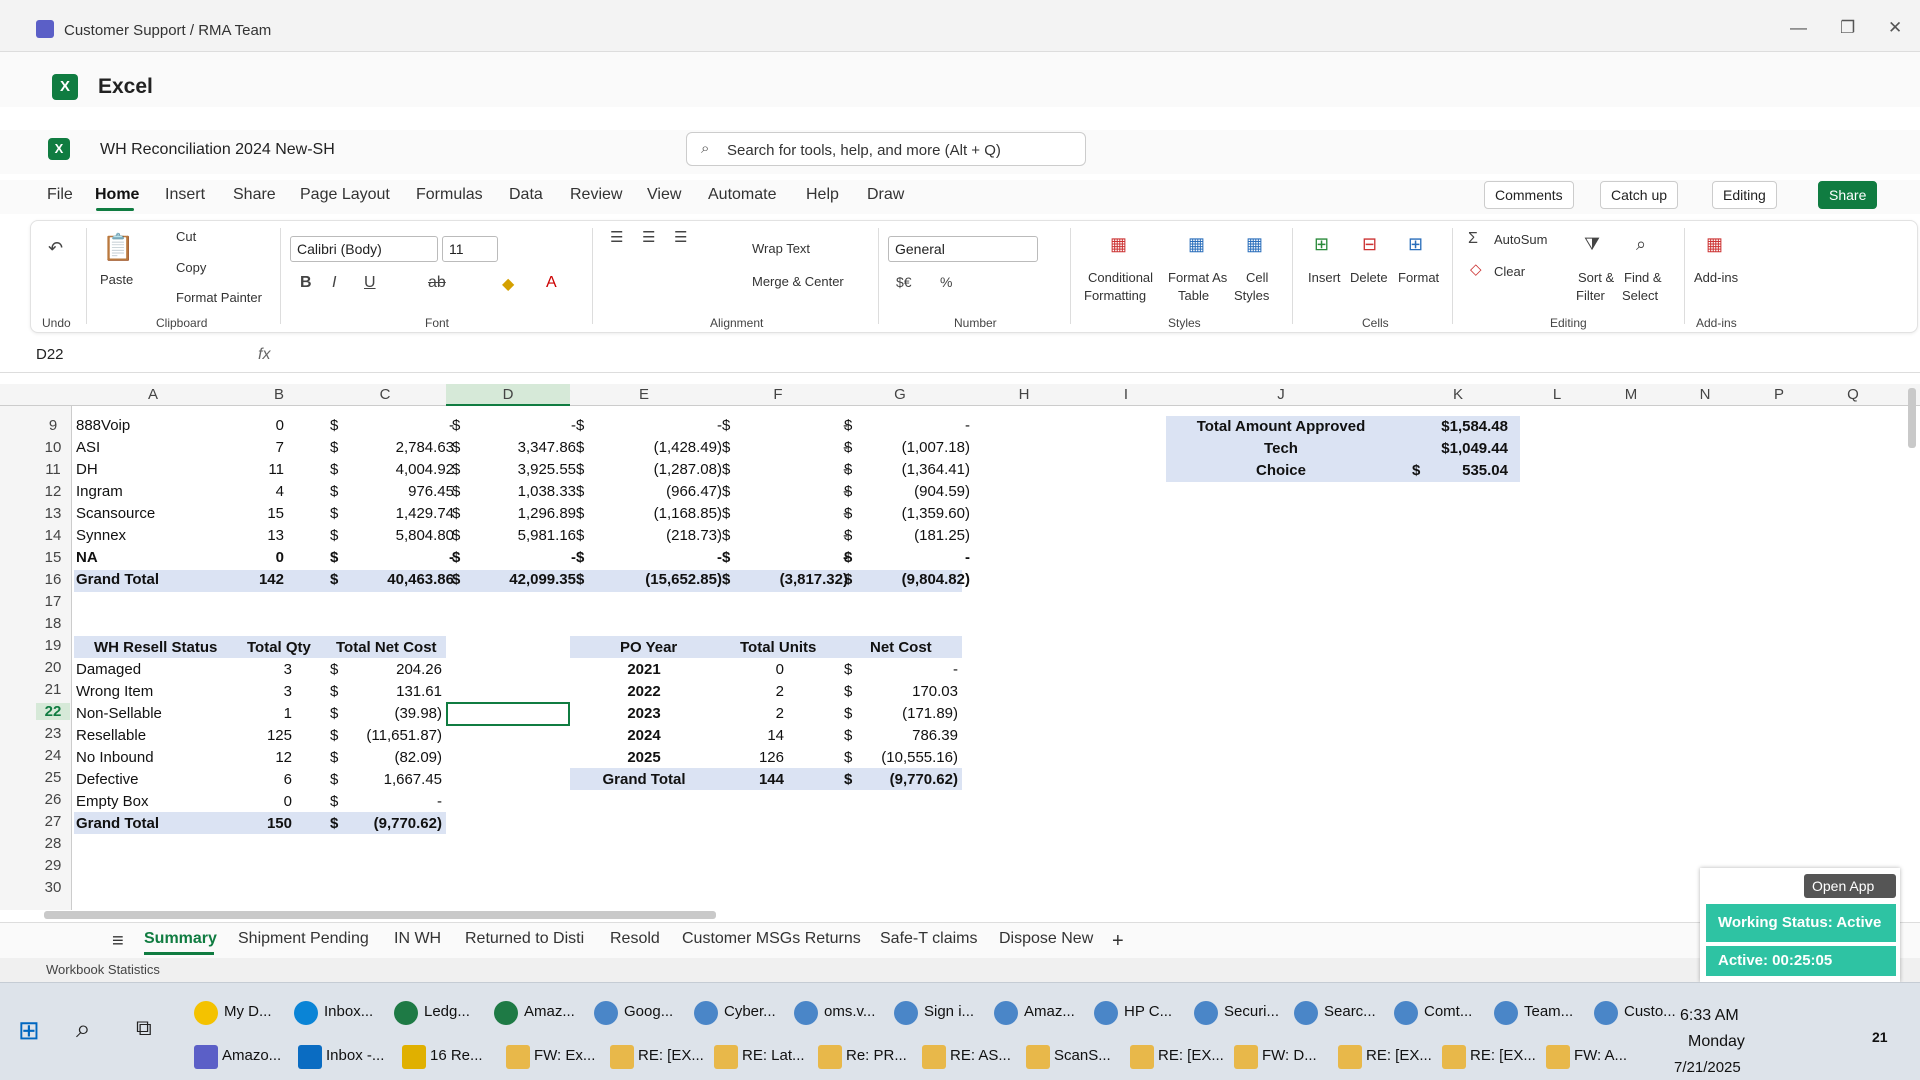 This screenshot has height=1080, width=1920. I want to click on copy-button: Copy, so click(191, 267).